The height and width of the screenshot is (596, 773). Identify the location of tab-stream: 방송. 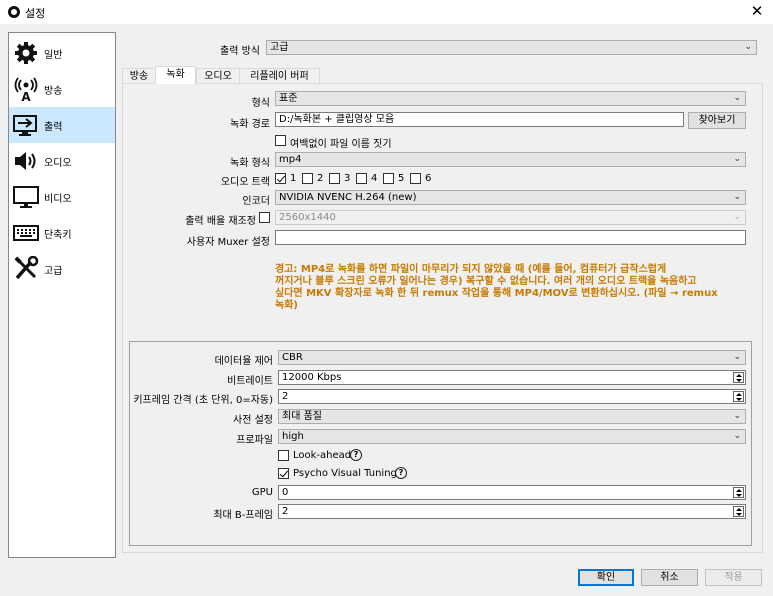
(139, 76).